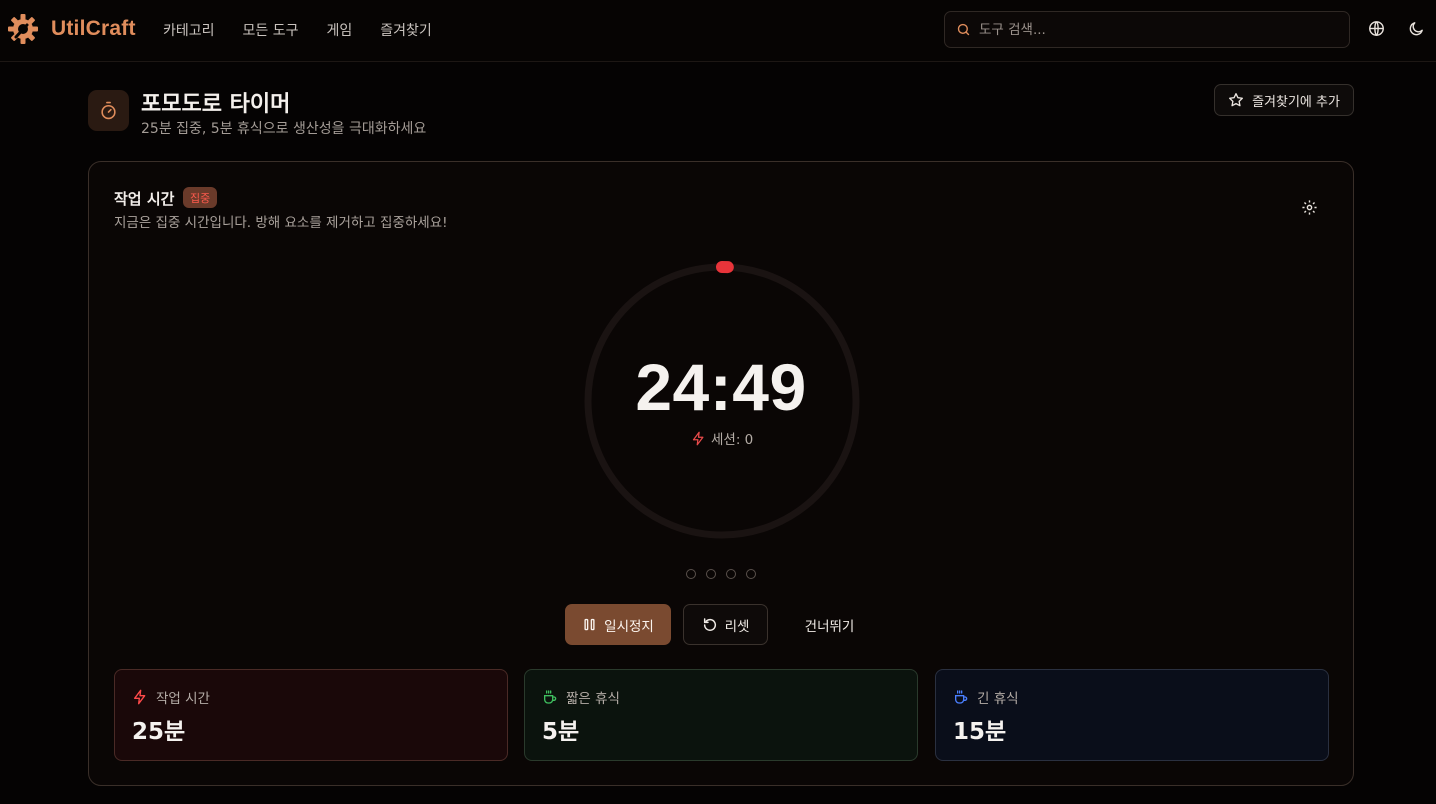 This screenshot has width=1436, height=804. I want to click on stat-label-row: 짧은 휴식, so click(581, 697).